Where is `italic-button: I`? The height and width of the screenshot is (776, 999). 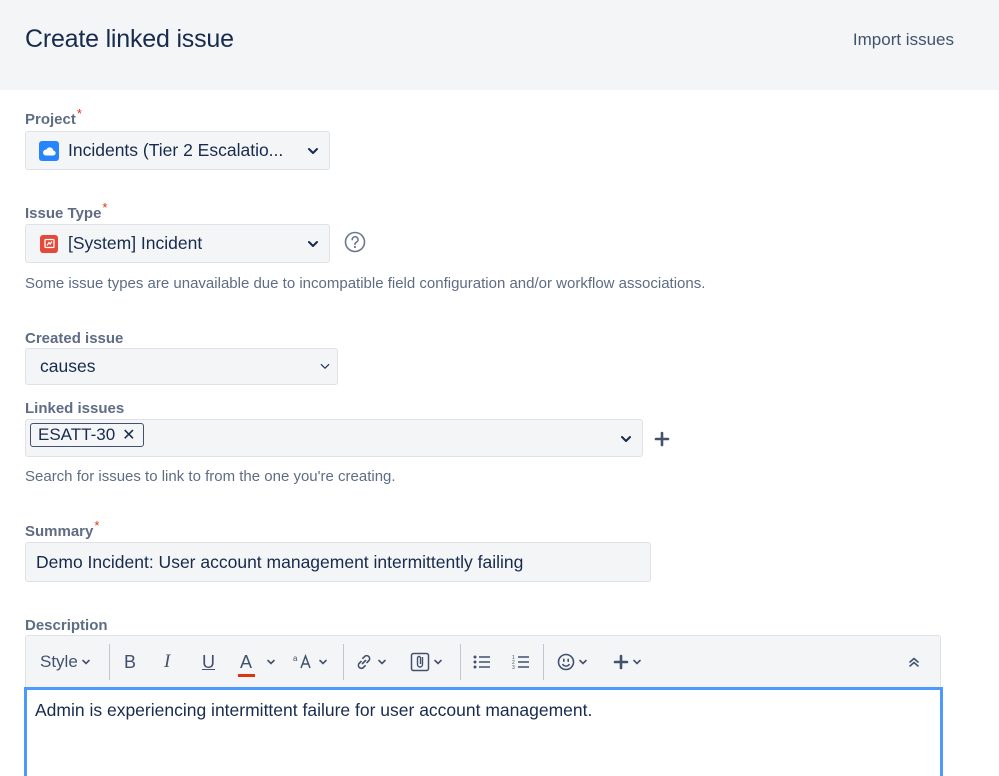
italic-button: I is located at coordinates (167, 662).